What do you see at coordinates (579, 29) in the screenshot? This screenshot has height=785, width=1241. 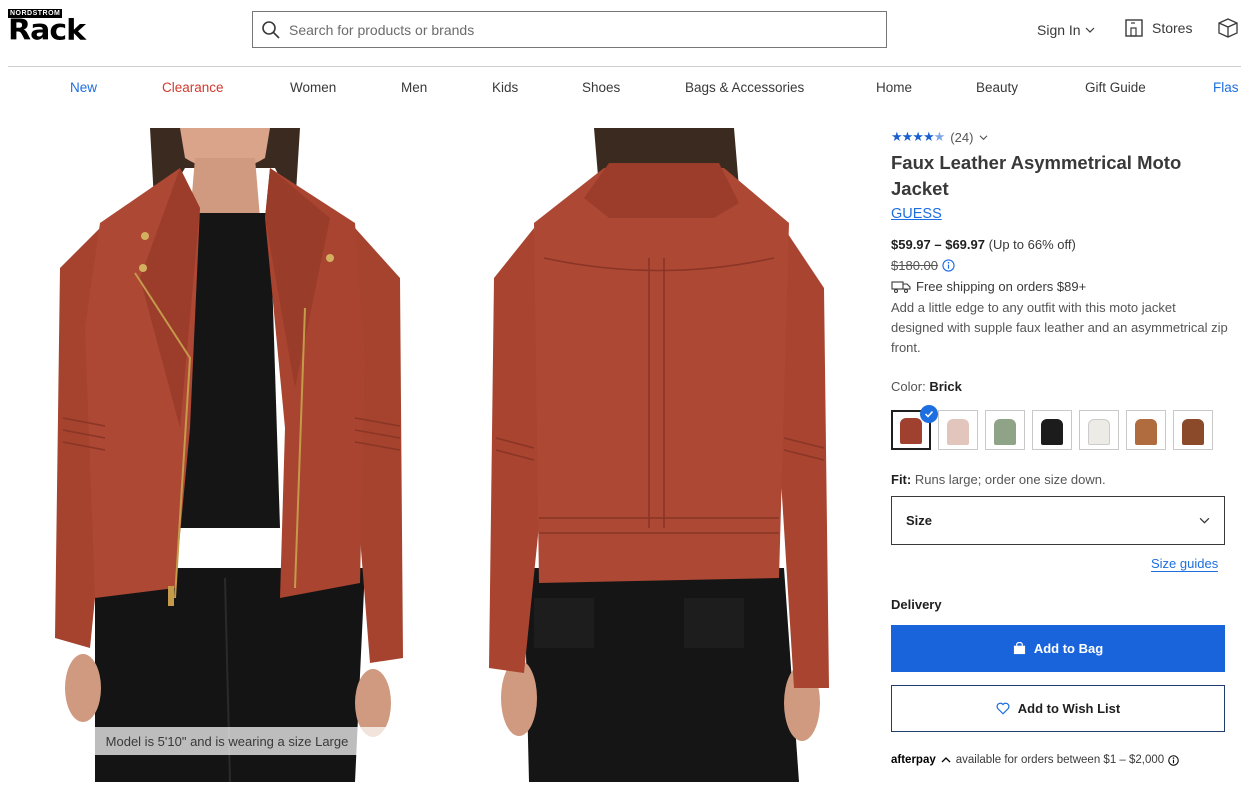 I see `search-input` at bounding box center [579, 29].